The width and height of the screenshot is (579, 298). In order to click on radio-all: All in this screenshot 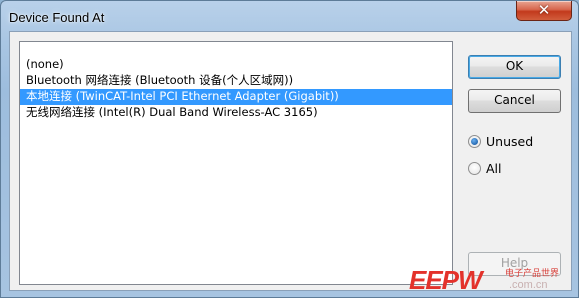, I will do `click(485, 168)`.